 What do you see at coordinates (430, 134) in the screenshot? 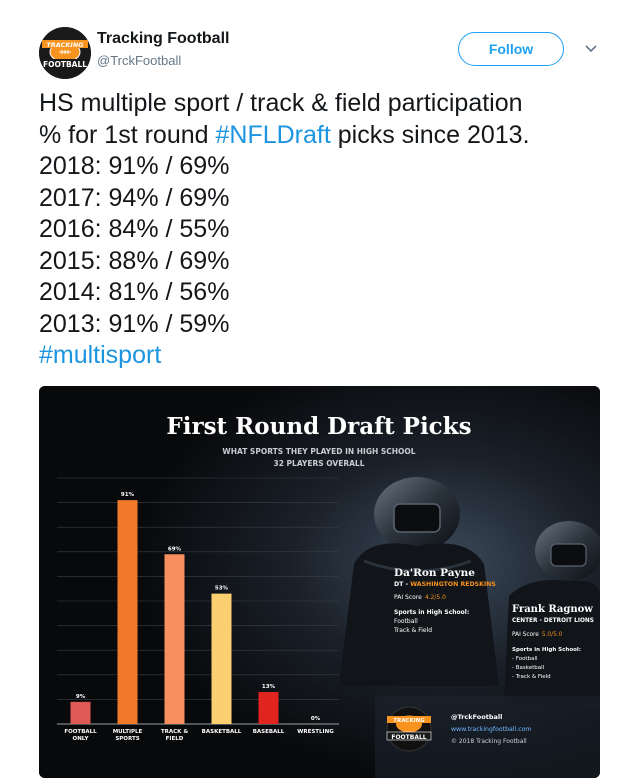
I see `tweet-text-segment: picks since 2013.` at bounding box center [430, 134].